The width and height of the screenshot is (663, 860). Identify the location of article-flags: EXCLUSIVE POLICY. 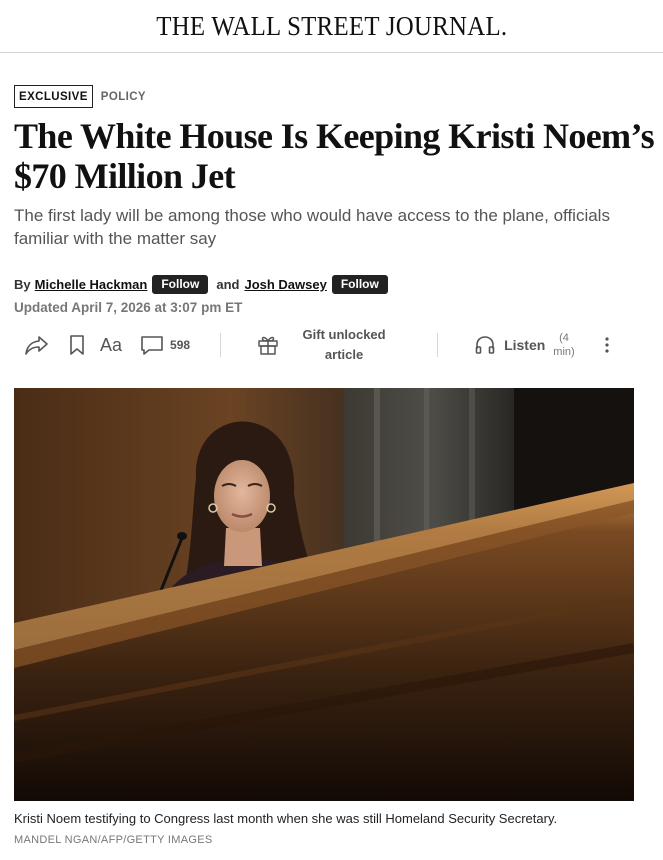
(80, 96).